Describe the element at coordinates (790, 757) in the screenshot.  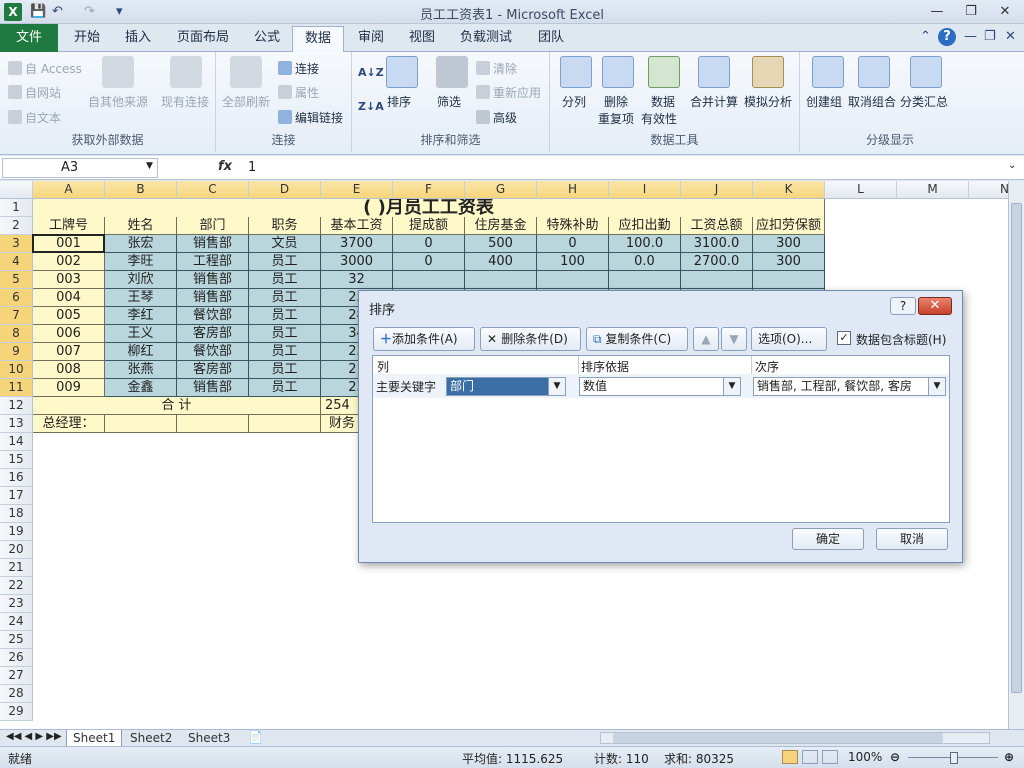
I see `normal-view-icon` at that location.